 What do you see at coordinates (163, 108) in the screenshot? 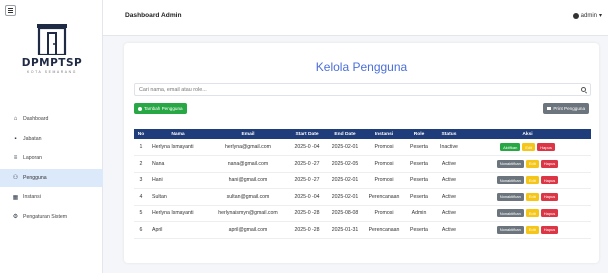
I see `add-user-label: Tambah Pengguna` at bounding box center [163, 108].